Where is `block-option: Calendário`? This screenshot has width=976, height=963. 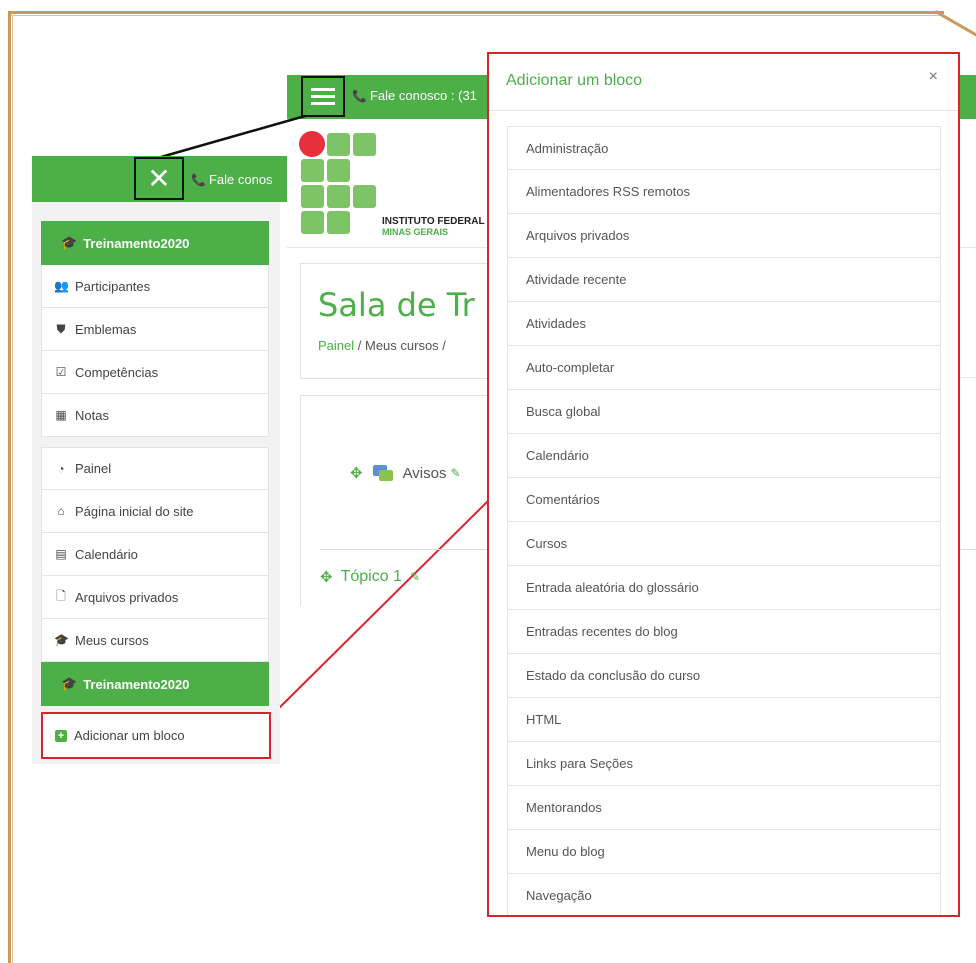
block-option: Calendário is located at coordinates (724, 456).